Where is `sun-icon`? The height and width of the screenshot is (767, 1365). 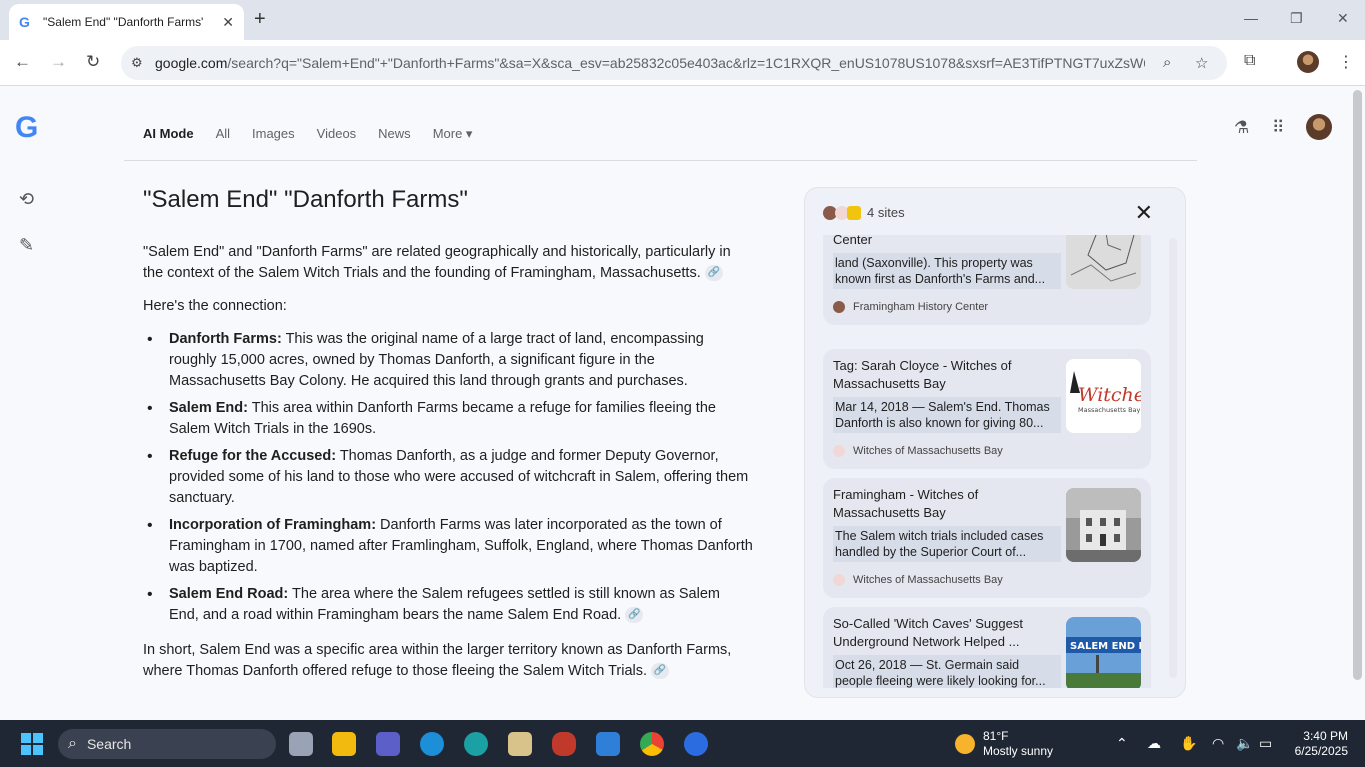
sun-icon is located at coordinates (965, 744).